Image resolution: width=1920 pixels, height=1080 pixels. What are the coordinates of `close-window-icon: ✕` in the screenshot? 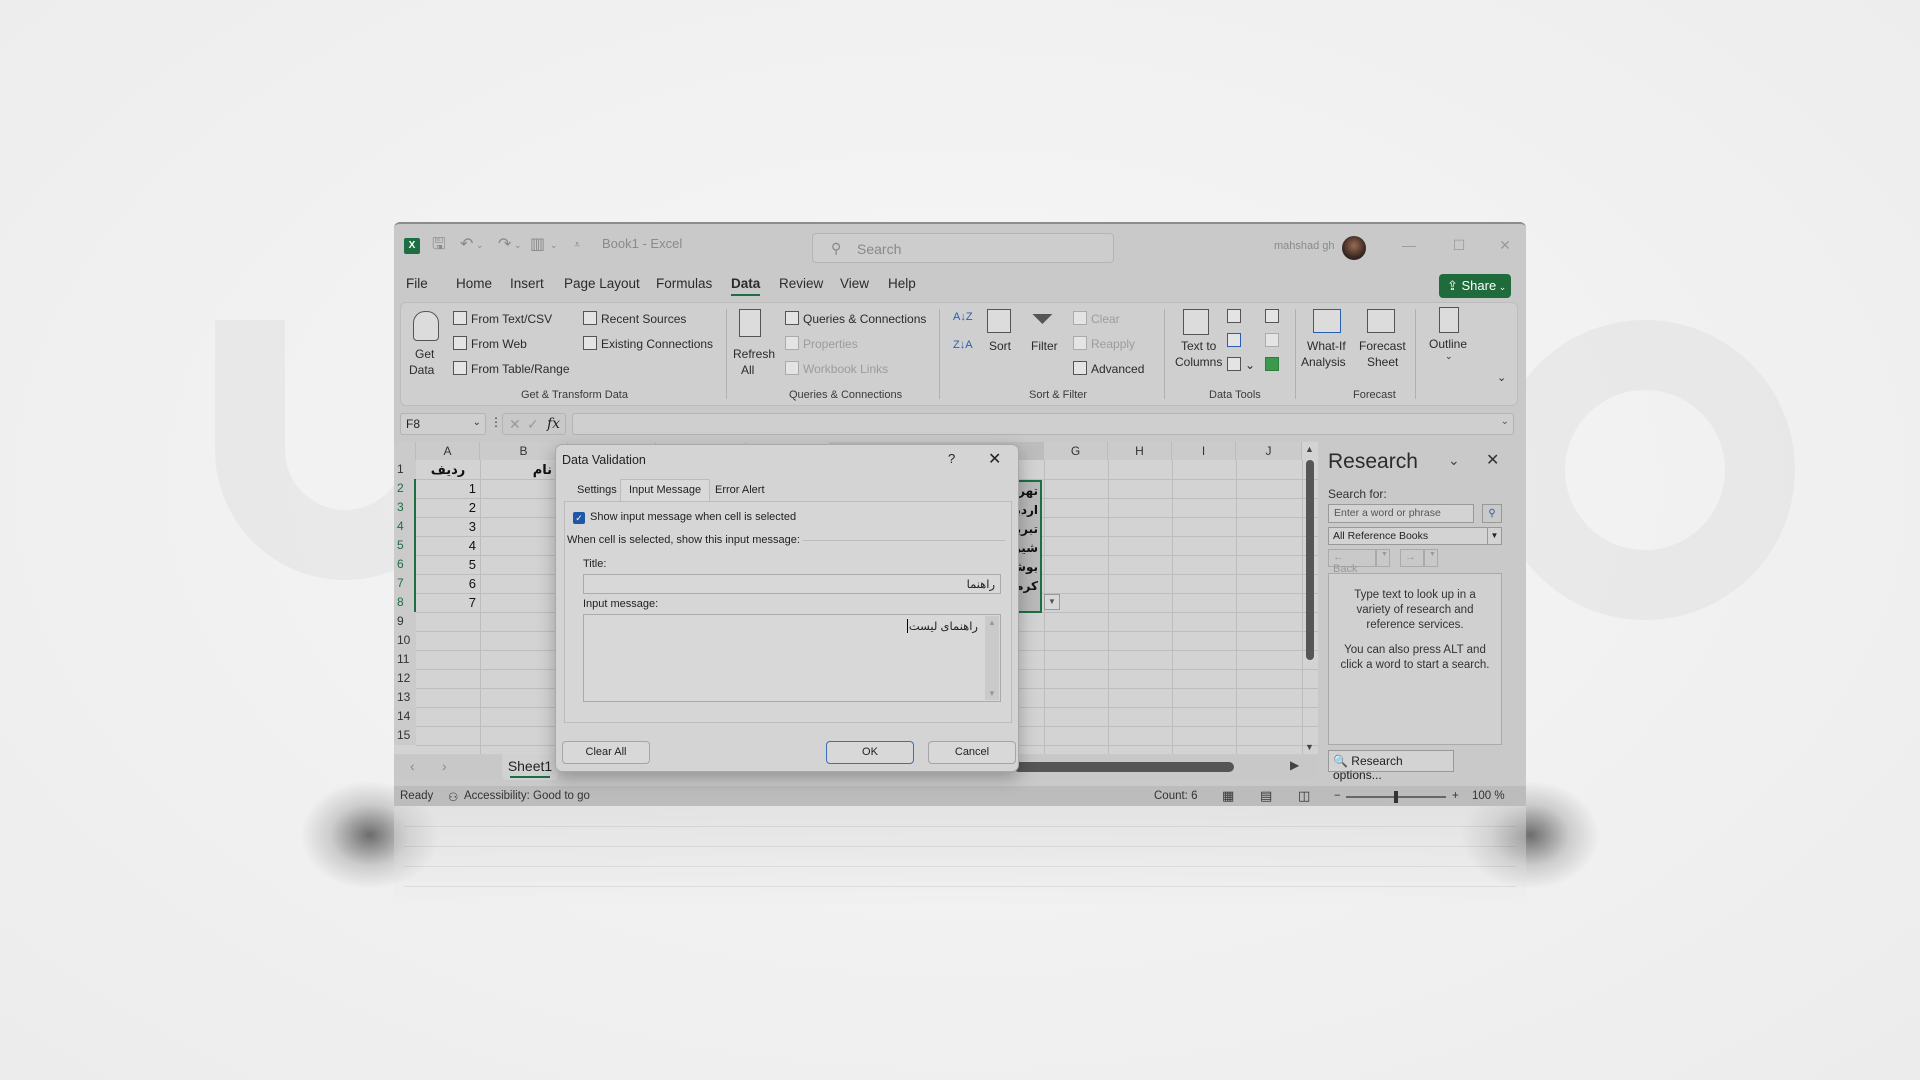 It's located at (1505, 245).